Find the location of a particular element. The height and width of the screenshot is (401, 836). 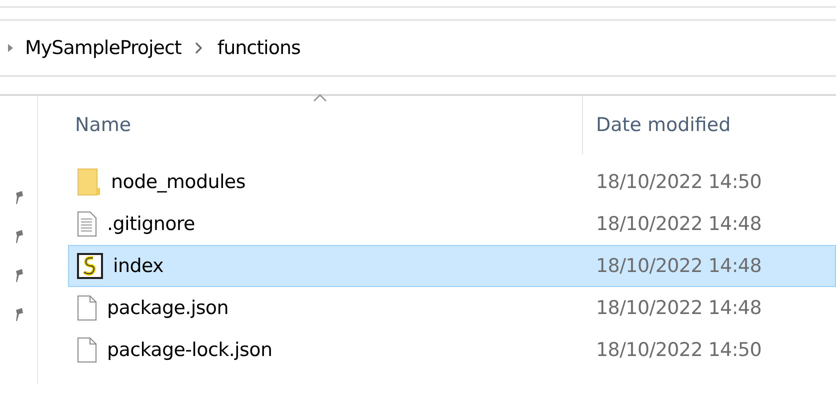

column-header: Date modified is located at coordinates (663, 125).